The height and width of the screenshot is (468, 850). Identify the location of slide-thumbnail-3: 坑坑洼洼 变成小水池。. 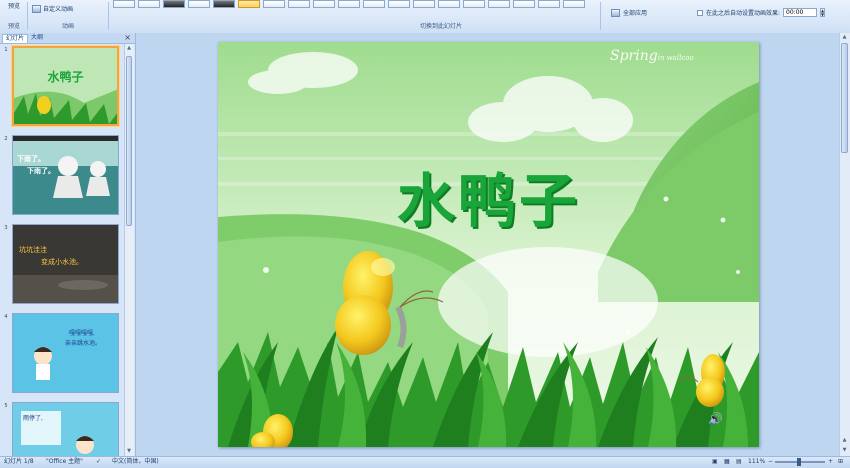
(65, 264).